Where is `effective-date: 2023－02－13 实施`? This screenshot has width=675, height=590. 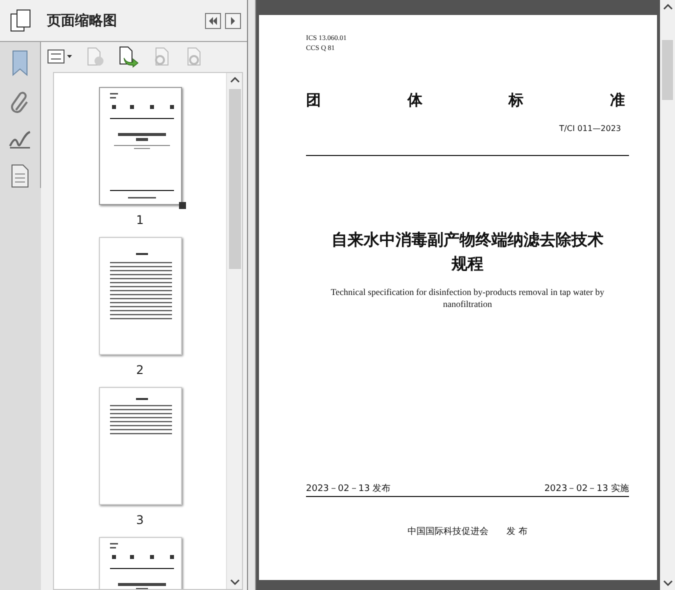 effective-date: 2023－02－13 实施 is located at coordinates (586, 488).